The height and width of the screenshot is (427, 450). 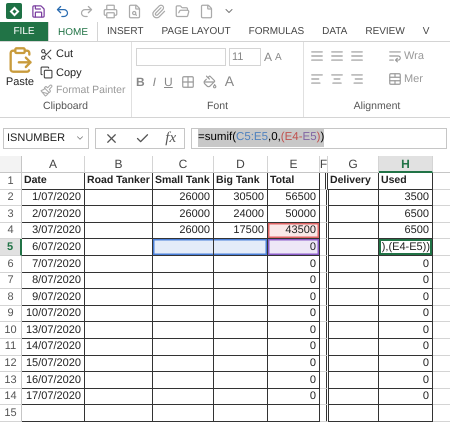 I want to click on row-header: 12, so click(x=11, y=364).